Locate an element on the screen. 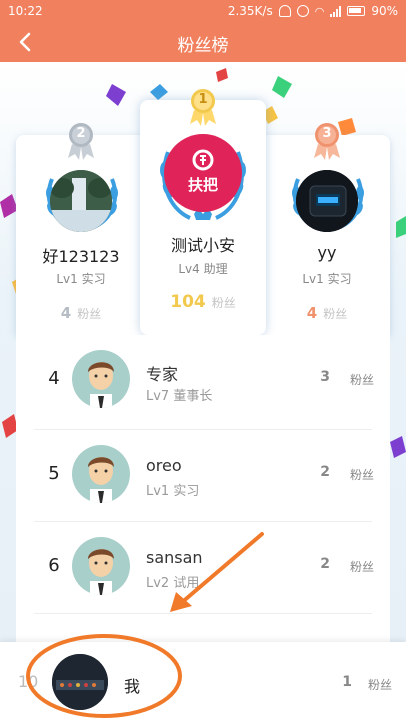 This screenshot has width=406, height=722. my-fans-unit: 粉丝 is located at coordinates (379, 685).